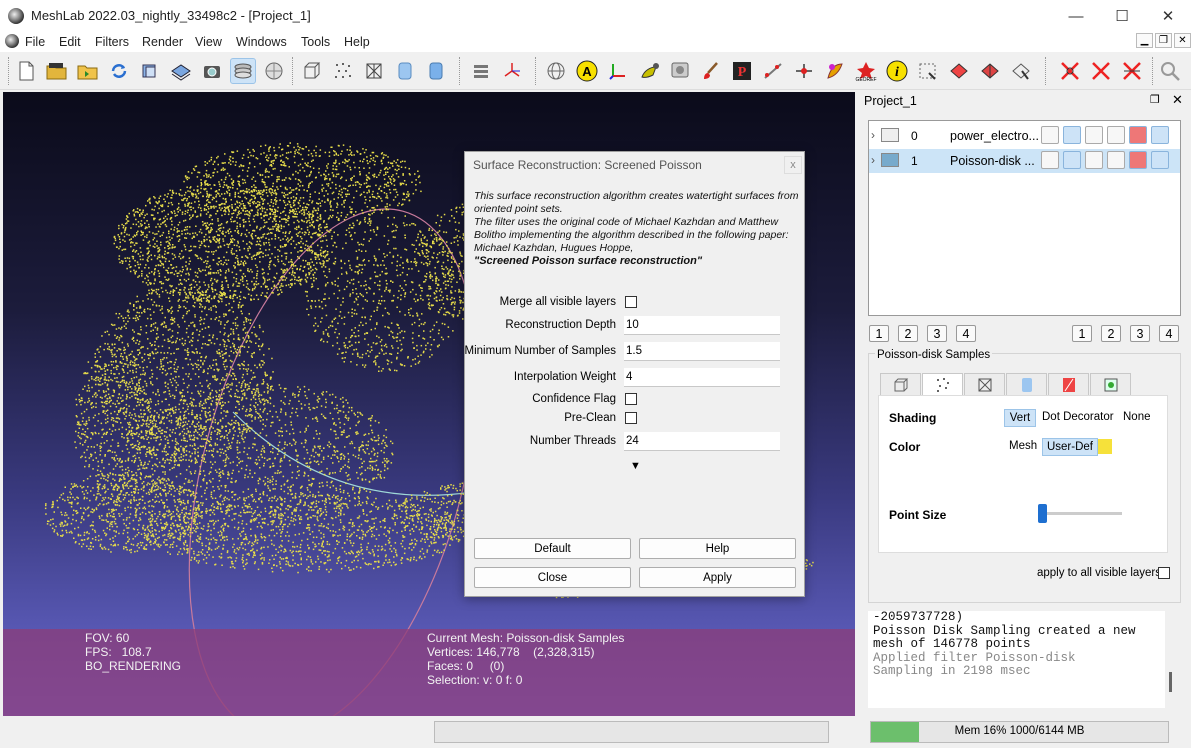 Image resolution: width=1191 pixels, height=748 pixels. Describe the element at coordinates (552, 548) in the screenshot. I see `default-button: Default` at that location.